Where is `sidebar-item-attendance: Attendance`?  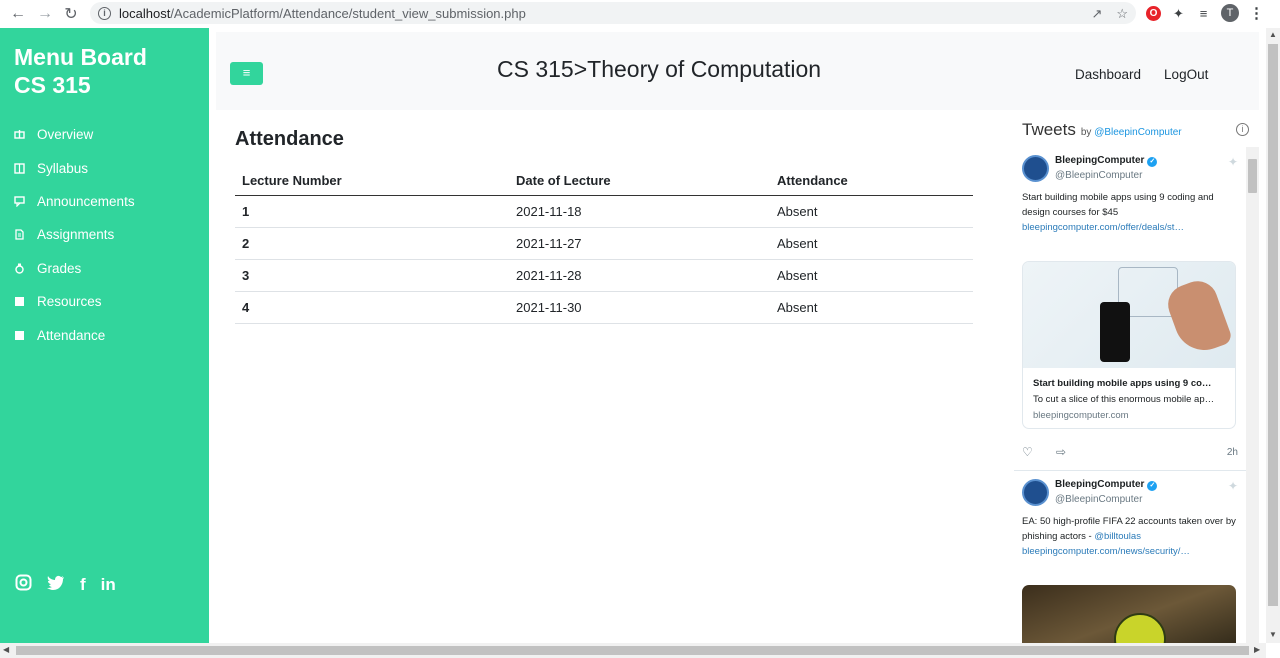
sidebar-item-attendance: Attendance is located at coordinates (74, 334).